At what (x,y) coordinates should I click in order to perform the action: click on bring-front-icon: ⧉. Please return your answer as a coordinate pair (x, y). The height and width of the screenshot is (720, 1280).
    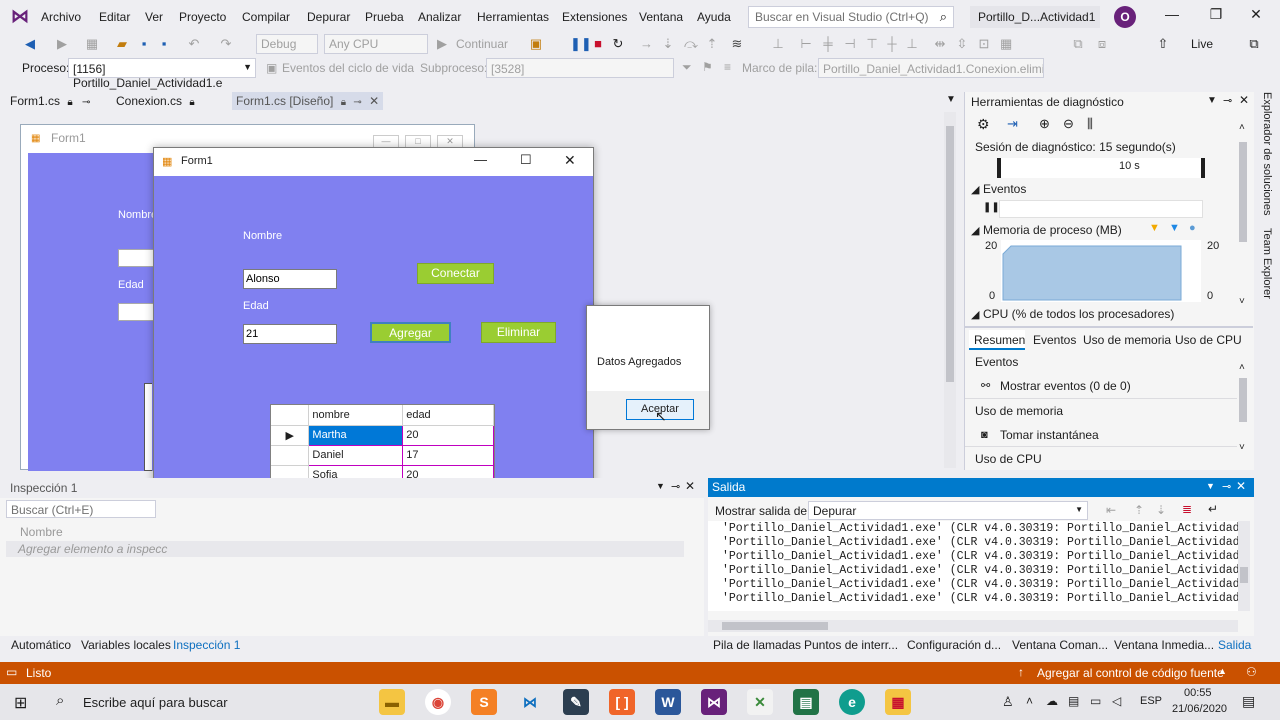
    Looking at the image, I should click on (1078, 44).